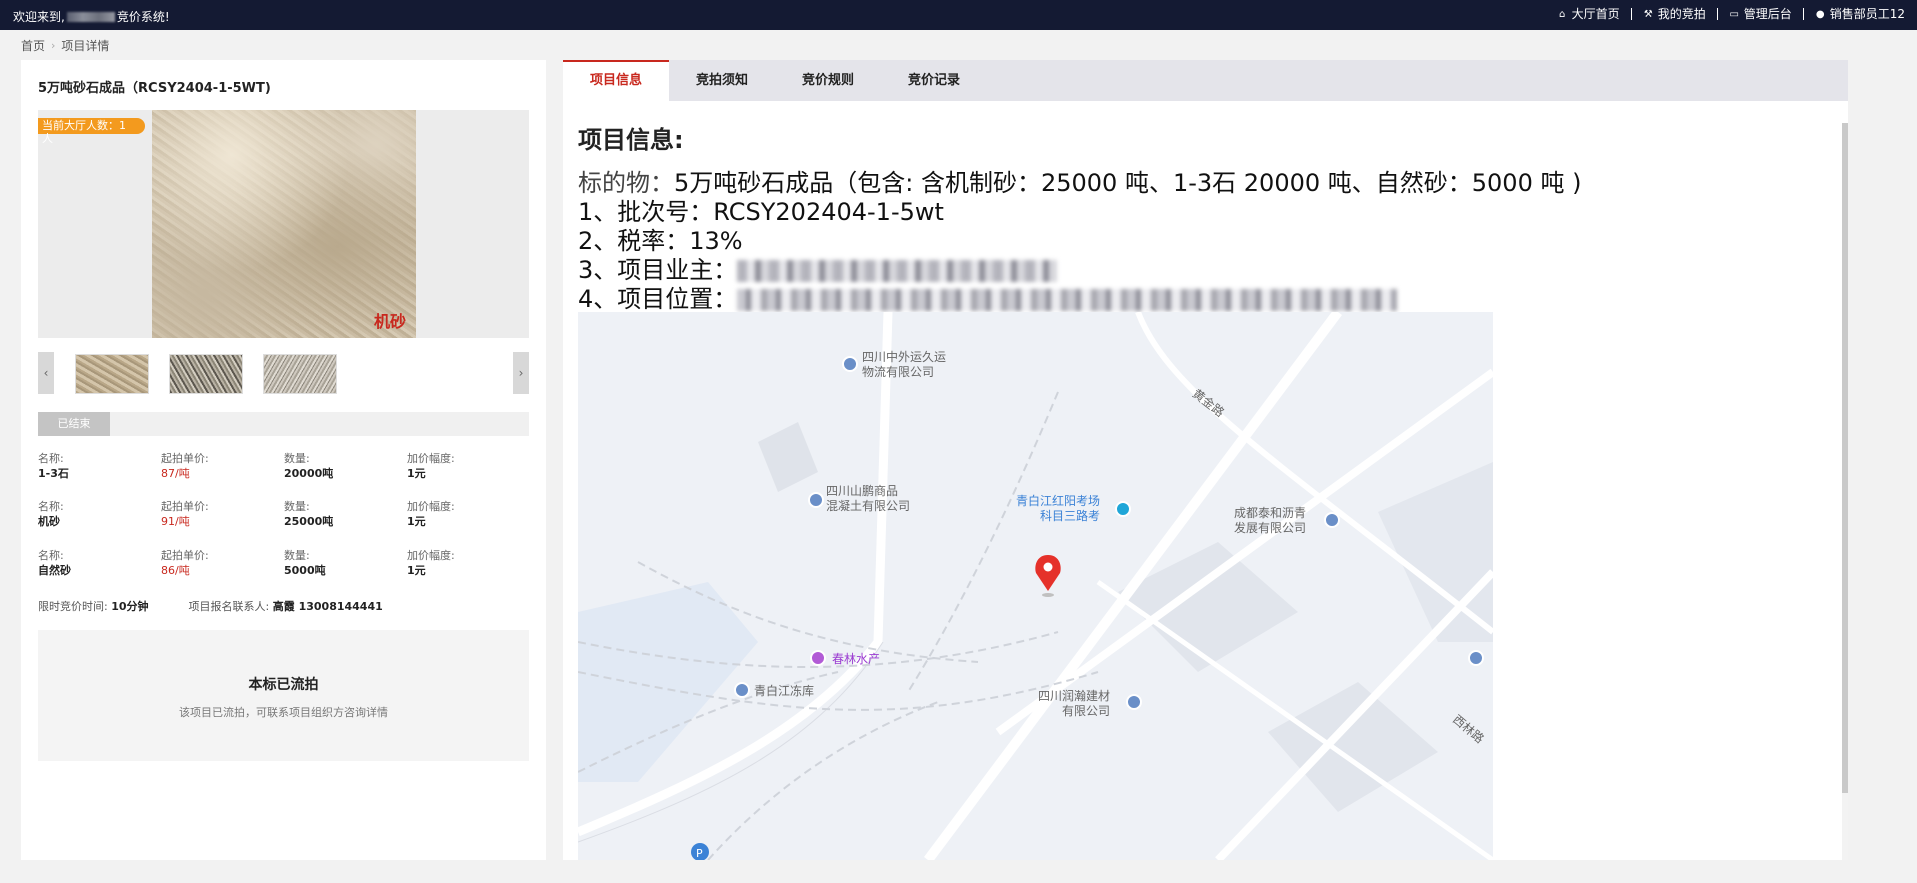  Describe the element at coordinates (1681, 14) in the screenshot. I see `nav-label: 我的竞拍` at that location.